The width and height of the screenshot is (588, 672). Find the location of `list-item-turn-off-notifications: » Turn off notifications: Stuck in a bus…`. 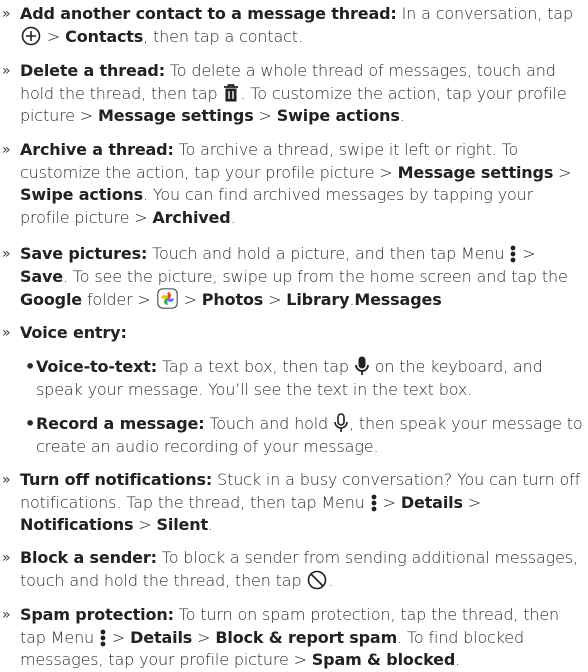

list-item-turn-off-notifications: » Turn off notifications: Stuck in a bus… is located at coordinates (293, 503).